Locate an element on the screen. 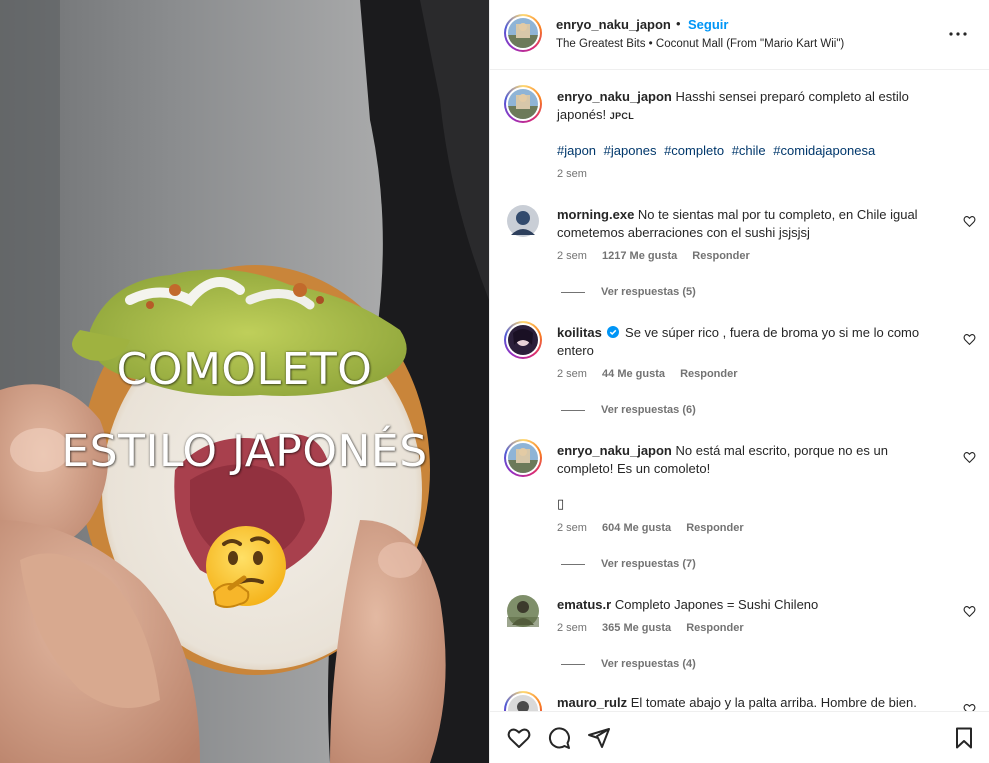 The width and height of the screenshot is (989, 763). hashtag-link: #chile is located at coordinates (749, 150).